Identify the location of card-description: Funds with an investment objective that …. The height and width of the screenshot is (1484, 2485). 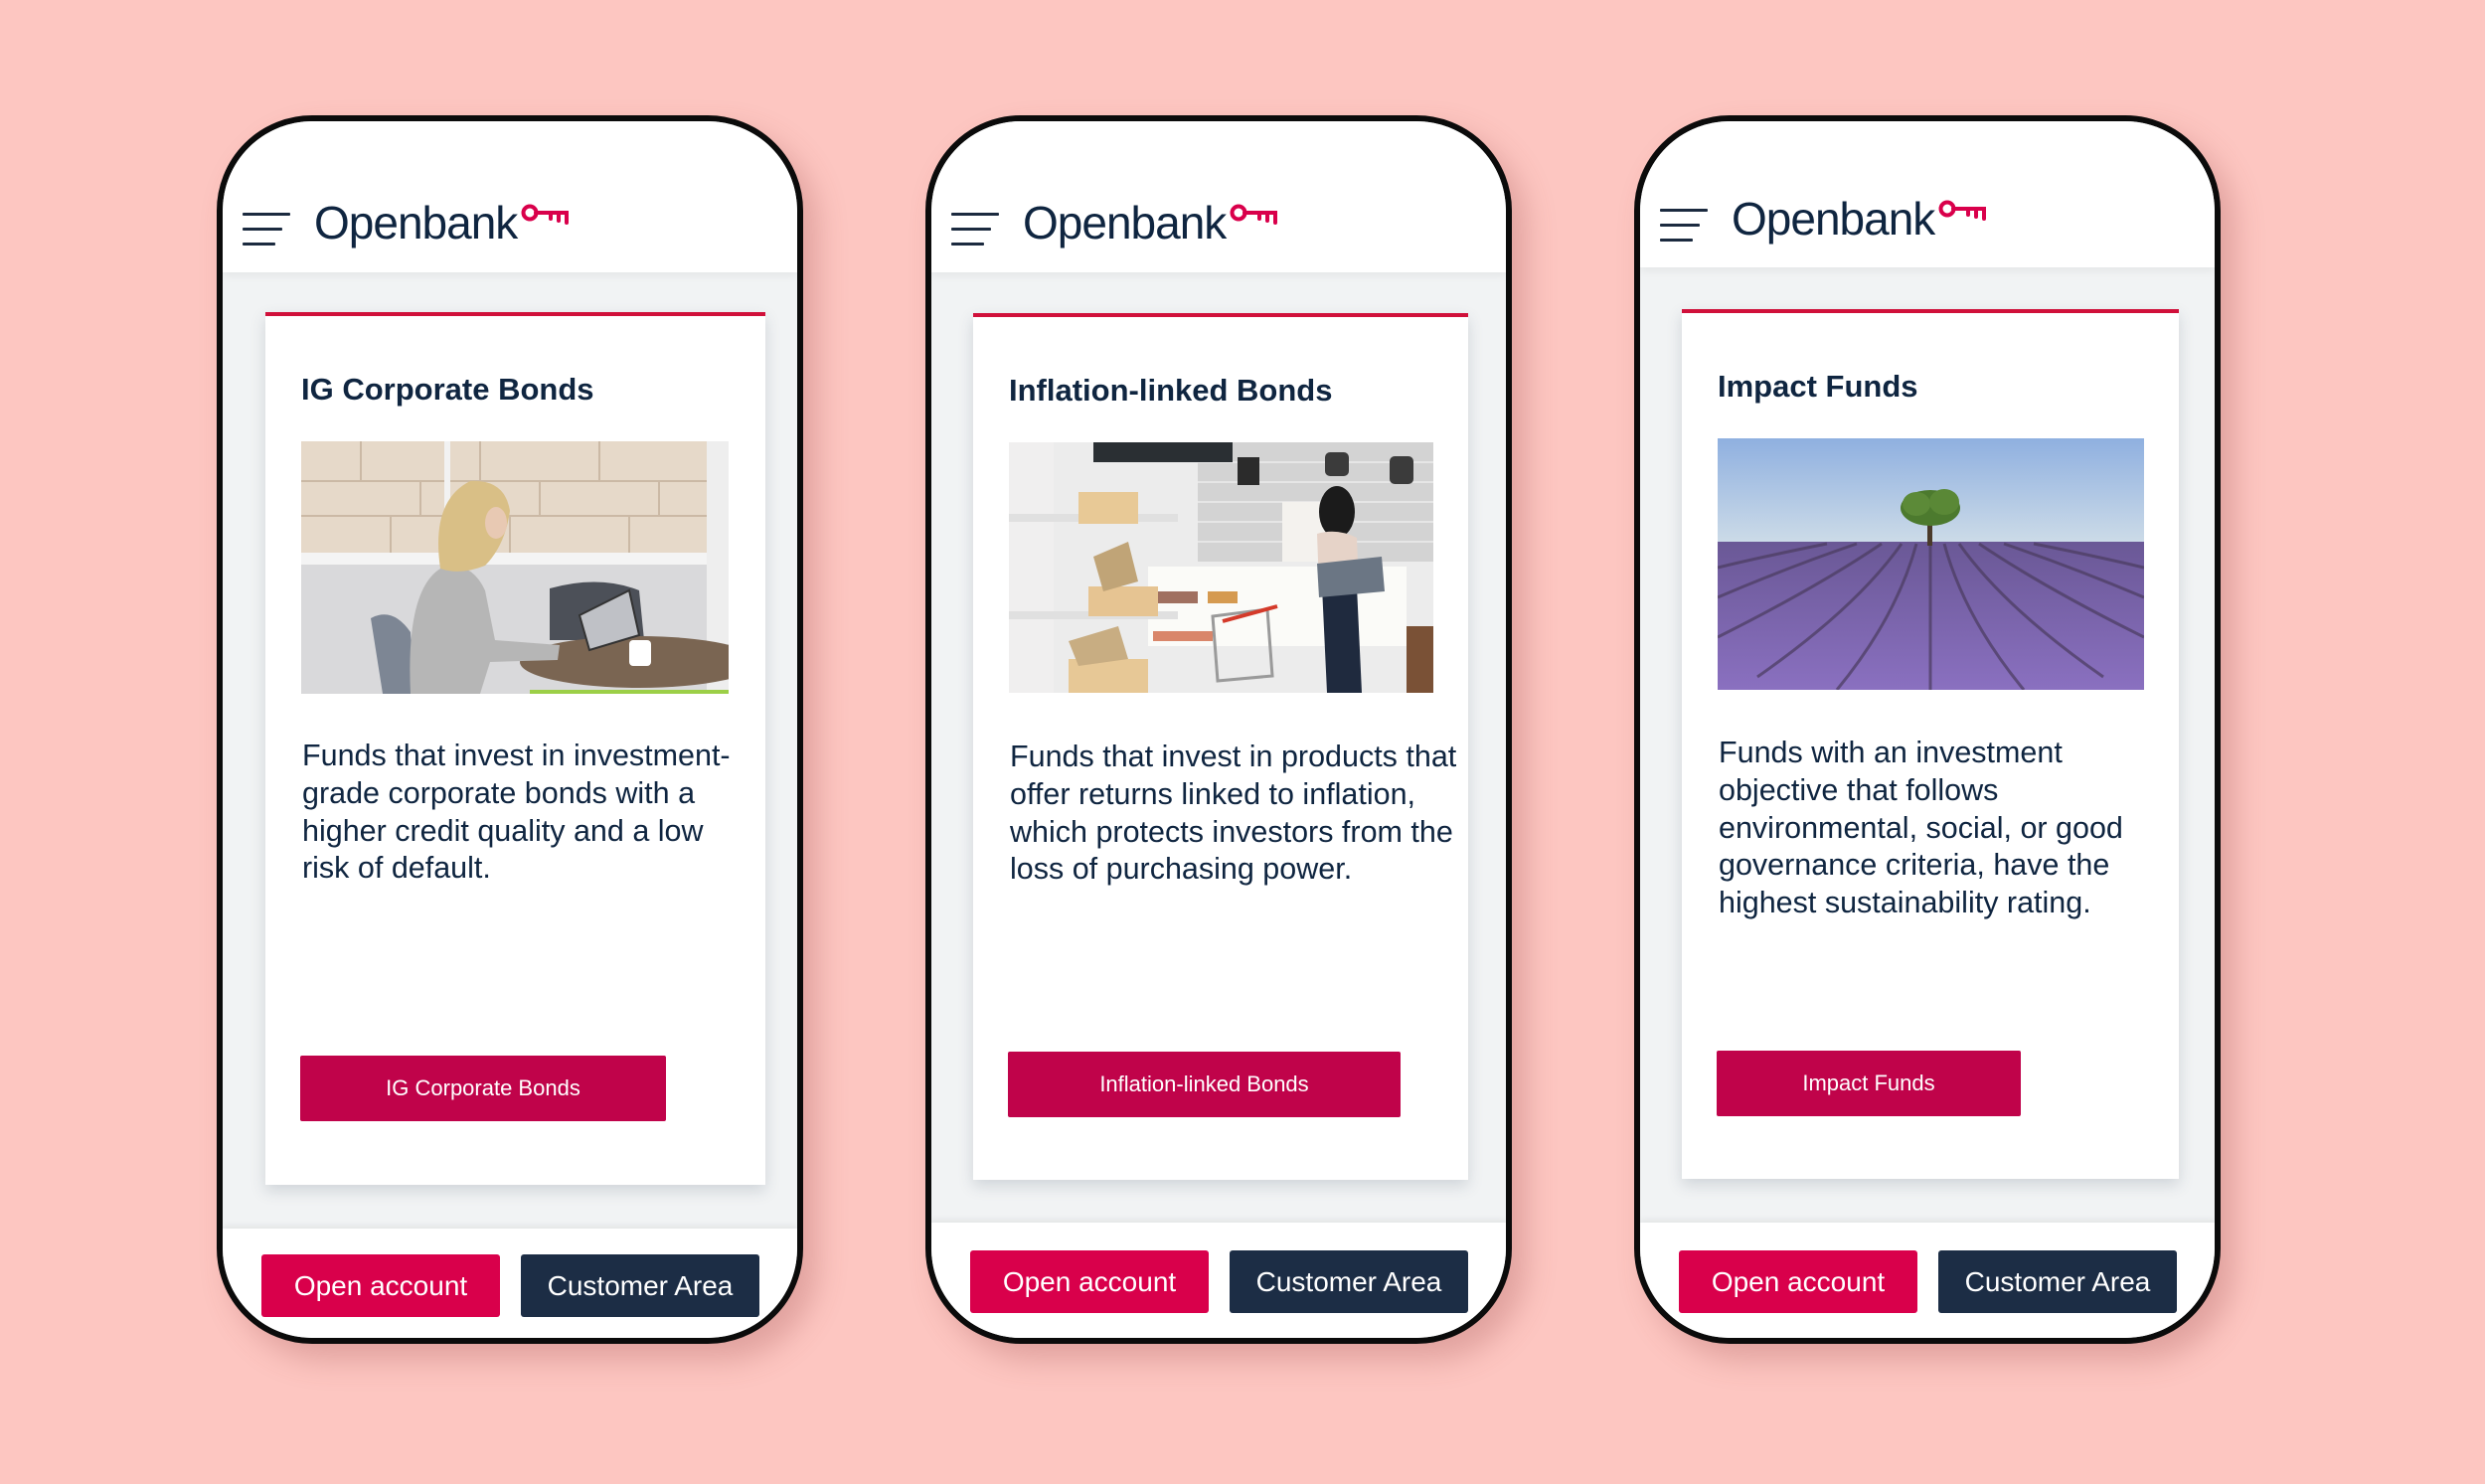
(1921, 828).